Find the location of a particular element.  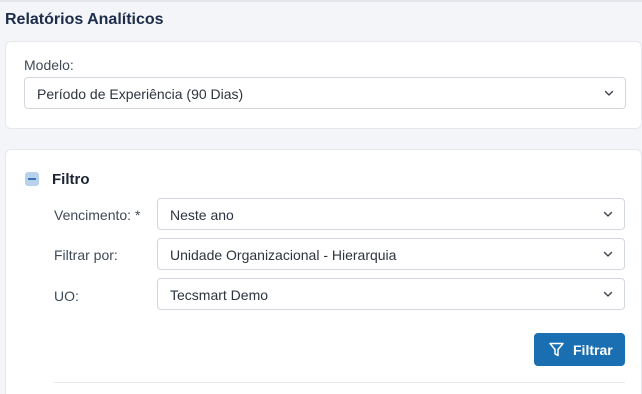

page-title: Relatórios Analíticos is located at coordinates (84, 19).